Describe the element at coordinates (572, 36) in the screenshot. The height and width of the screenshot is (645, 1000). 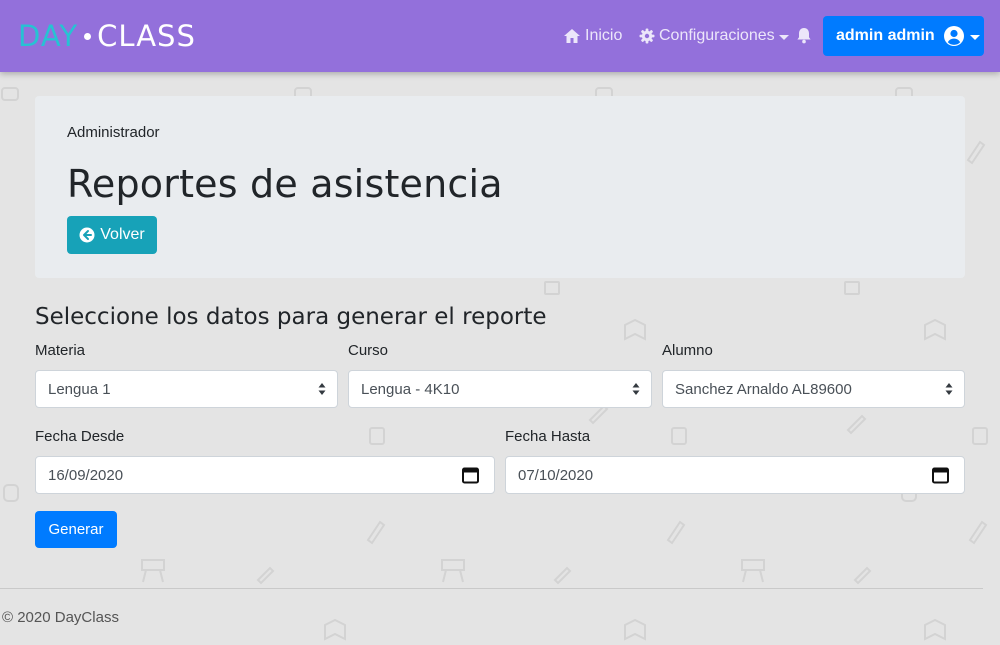
I see `home-icon` at that location.